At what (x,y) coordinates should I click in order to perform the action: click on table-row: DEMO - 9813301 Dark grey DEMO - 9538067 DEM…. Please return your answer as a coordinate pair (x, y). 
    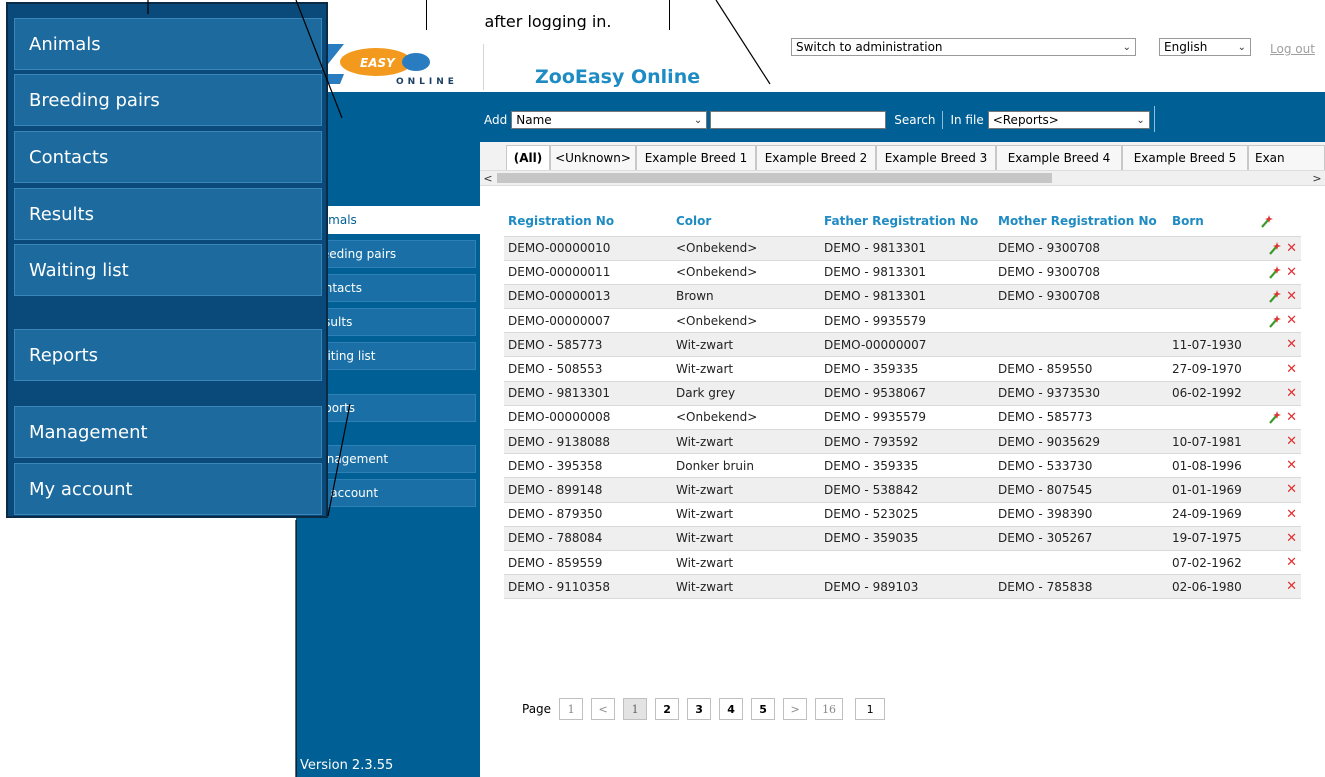
    Looking at the image, I should click on (902, 393).